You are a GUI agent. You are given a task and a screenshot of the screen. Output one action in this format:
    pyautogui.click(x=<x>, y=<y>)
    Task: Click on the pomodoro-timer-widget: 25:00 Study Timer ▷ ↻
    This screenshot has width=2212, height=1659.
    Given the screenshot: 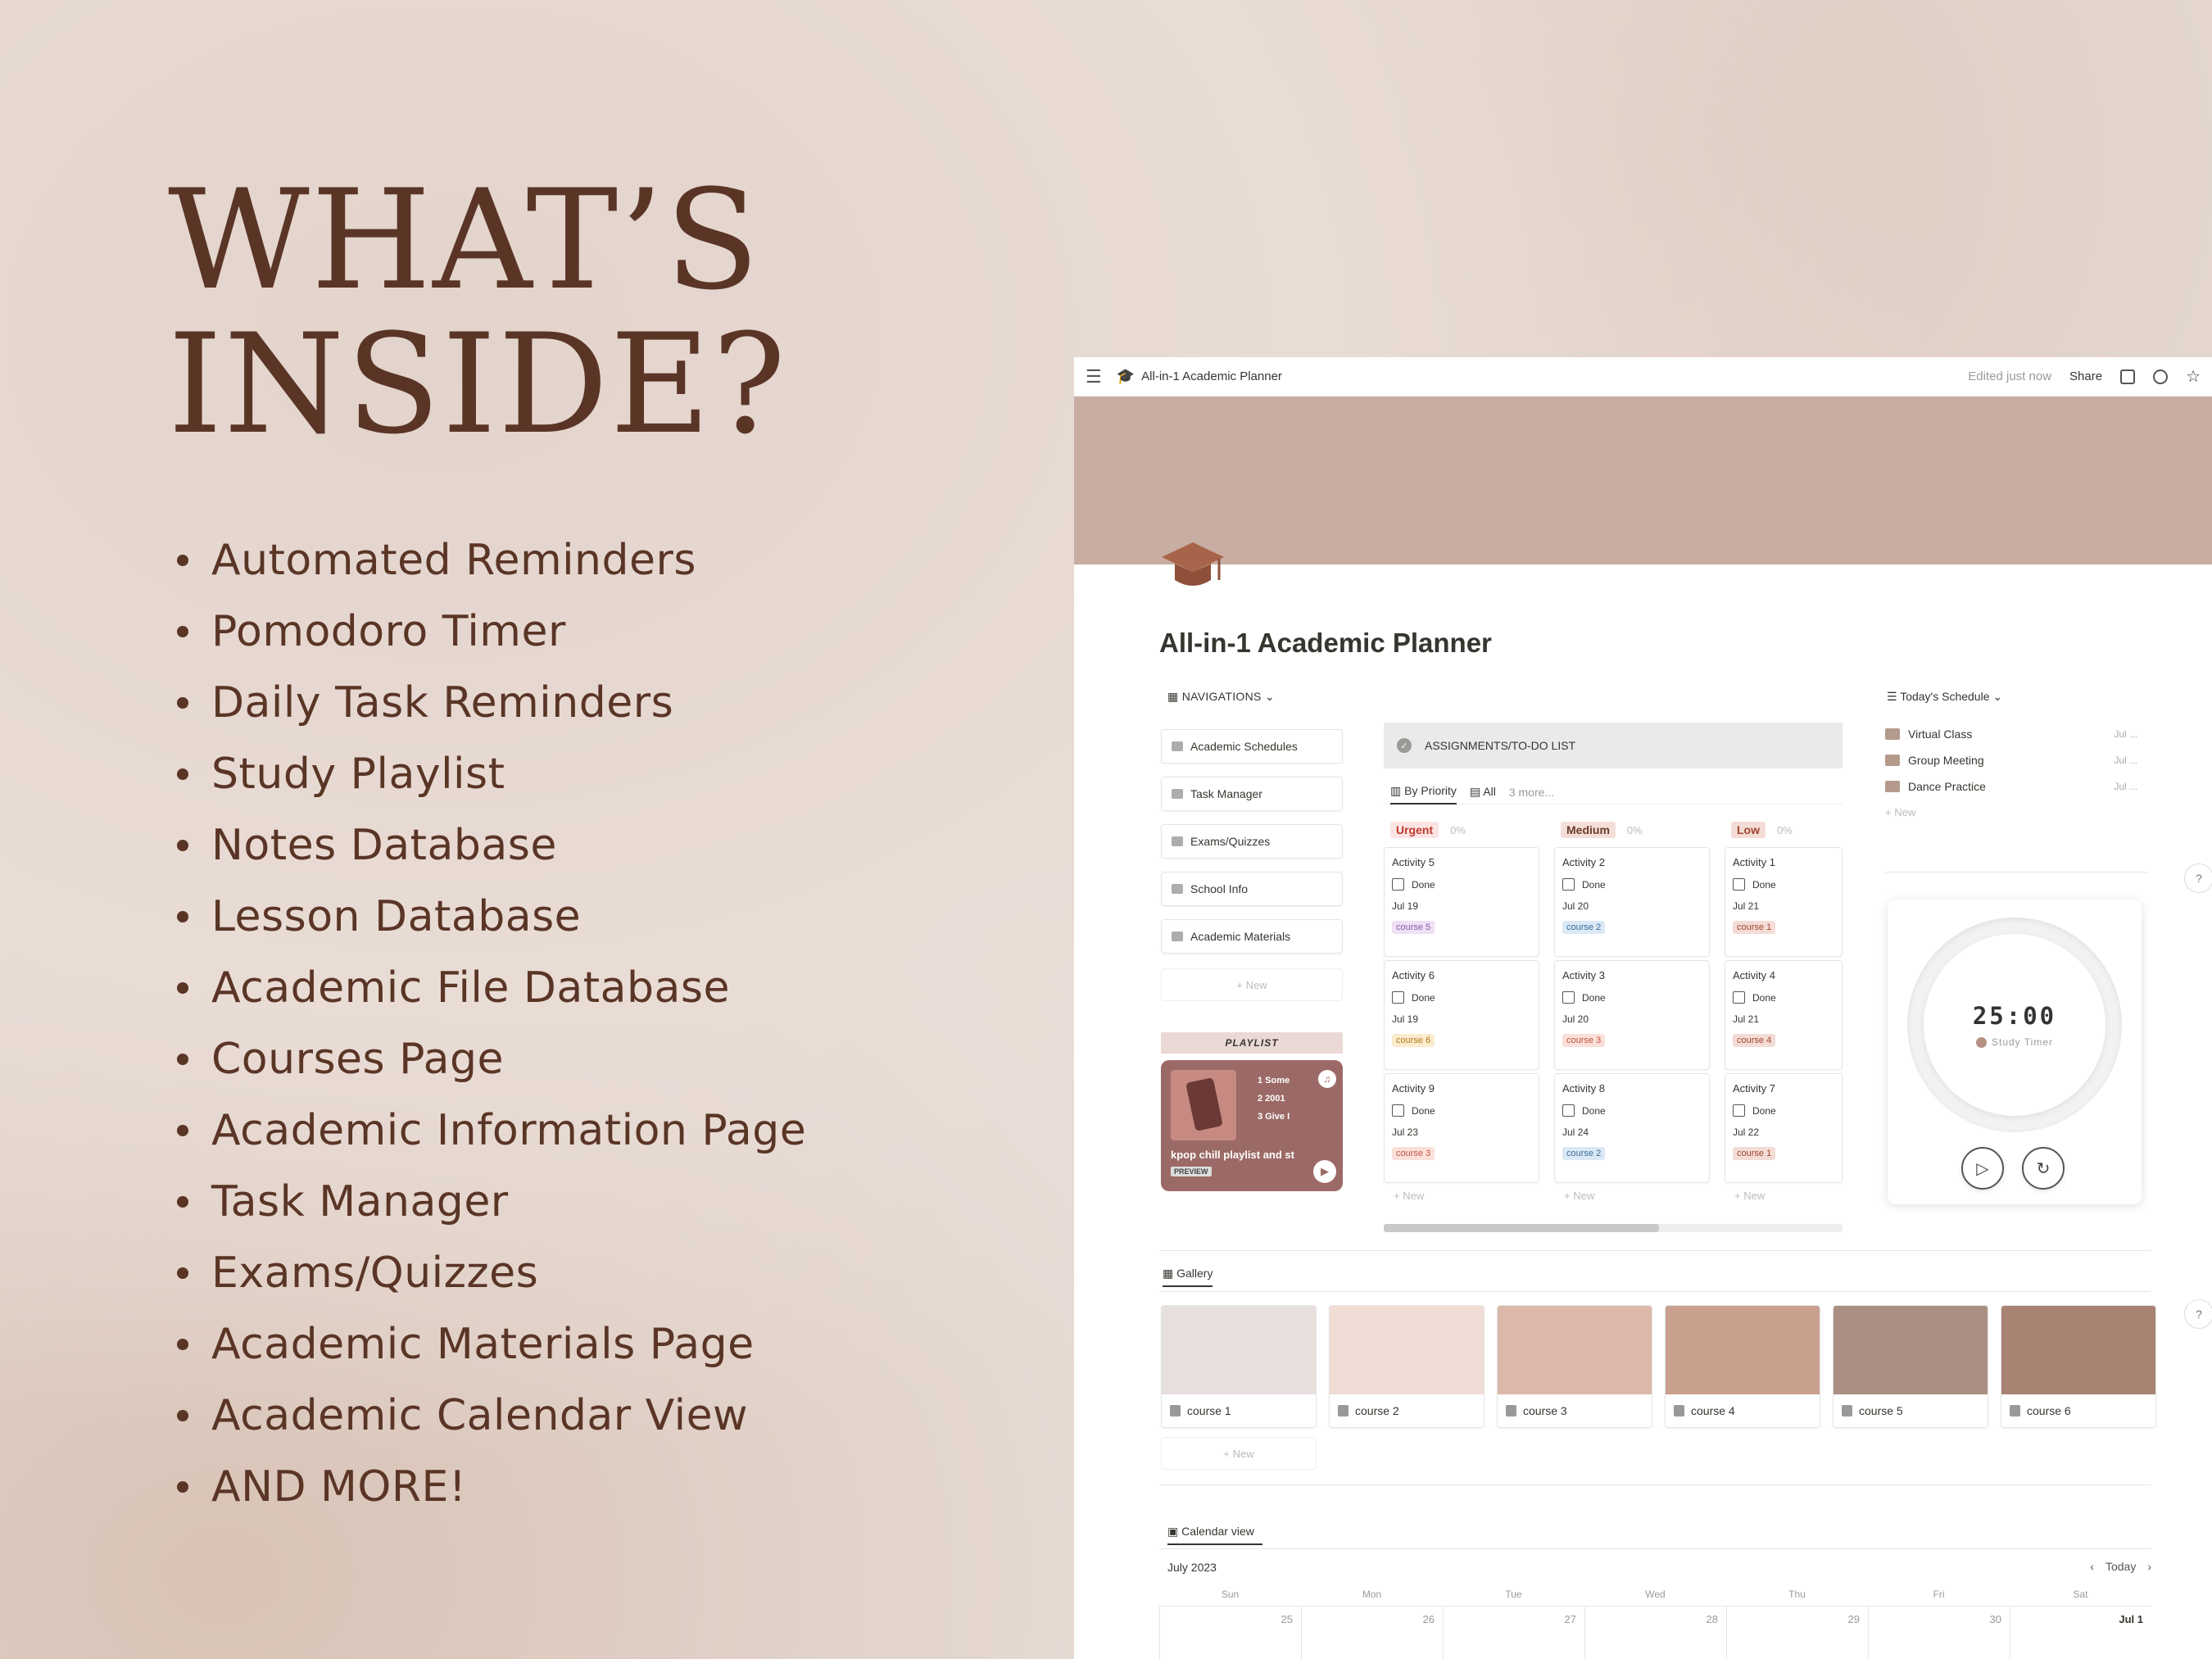 What is the action you would take?
    pyautogui.click(x=2015, y=1052)
    